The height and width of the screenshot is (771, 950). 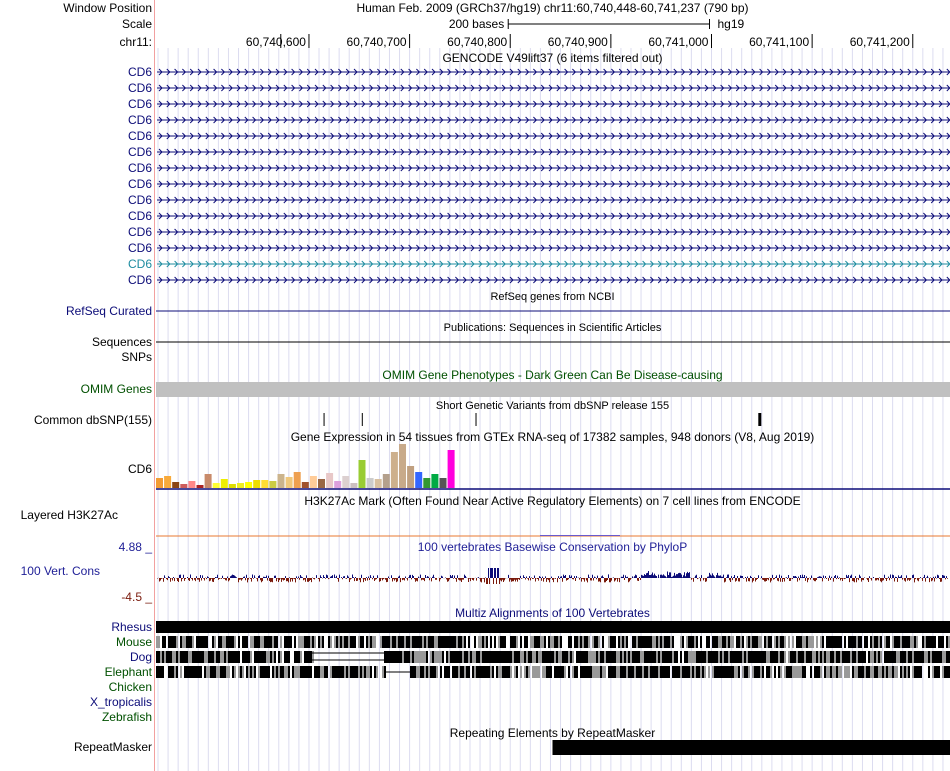 What do you see at coordinates (76, 747) in the screenshot?
I see `repeatmasker-track-label: RepeatMasker` at bounding box center [76, 747].